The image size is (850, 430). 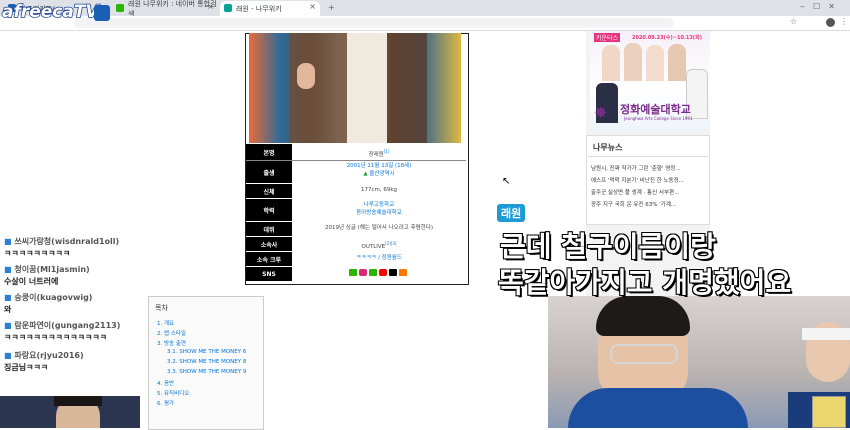 I want to click on chat-nick: 쓰씨가랑청(wisdnrald1oll), so click(x=66, y=241).